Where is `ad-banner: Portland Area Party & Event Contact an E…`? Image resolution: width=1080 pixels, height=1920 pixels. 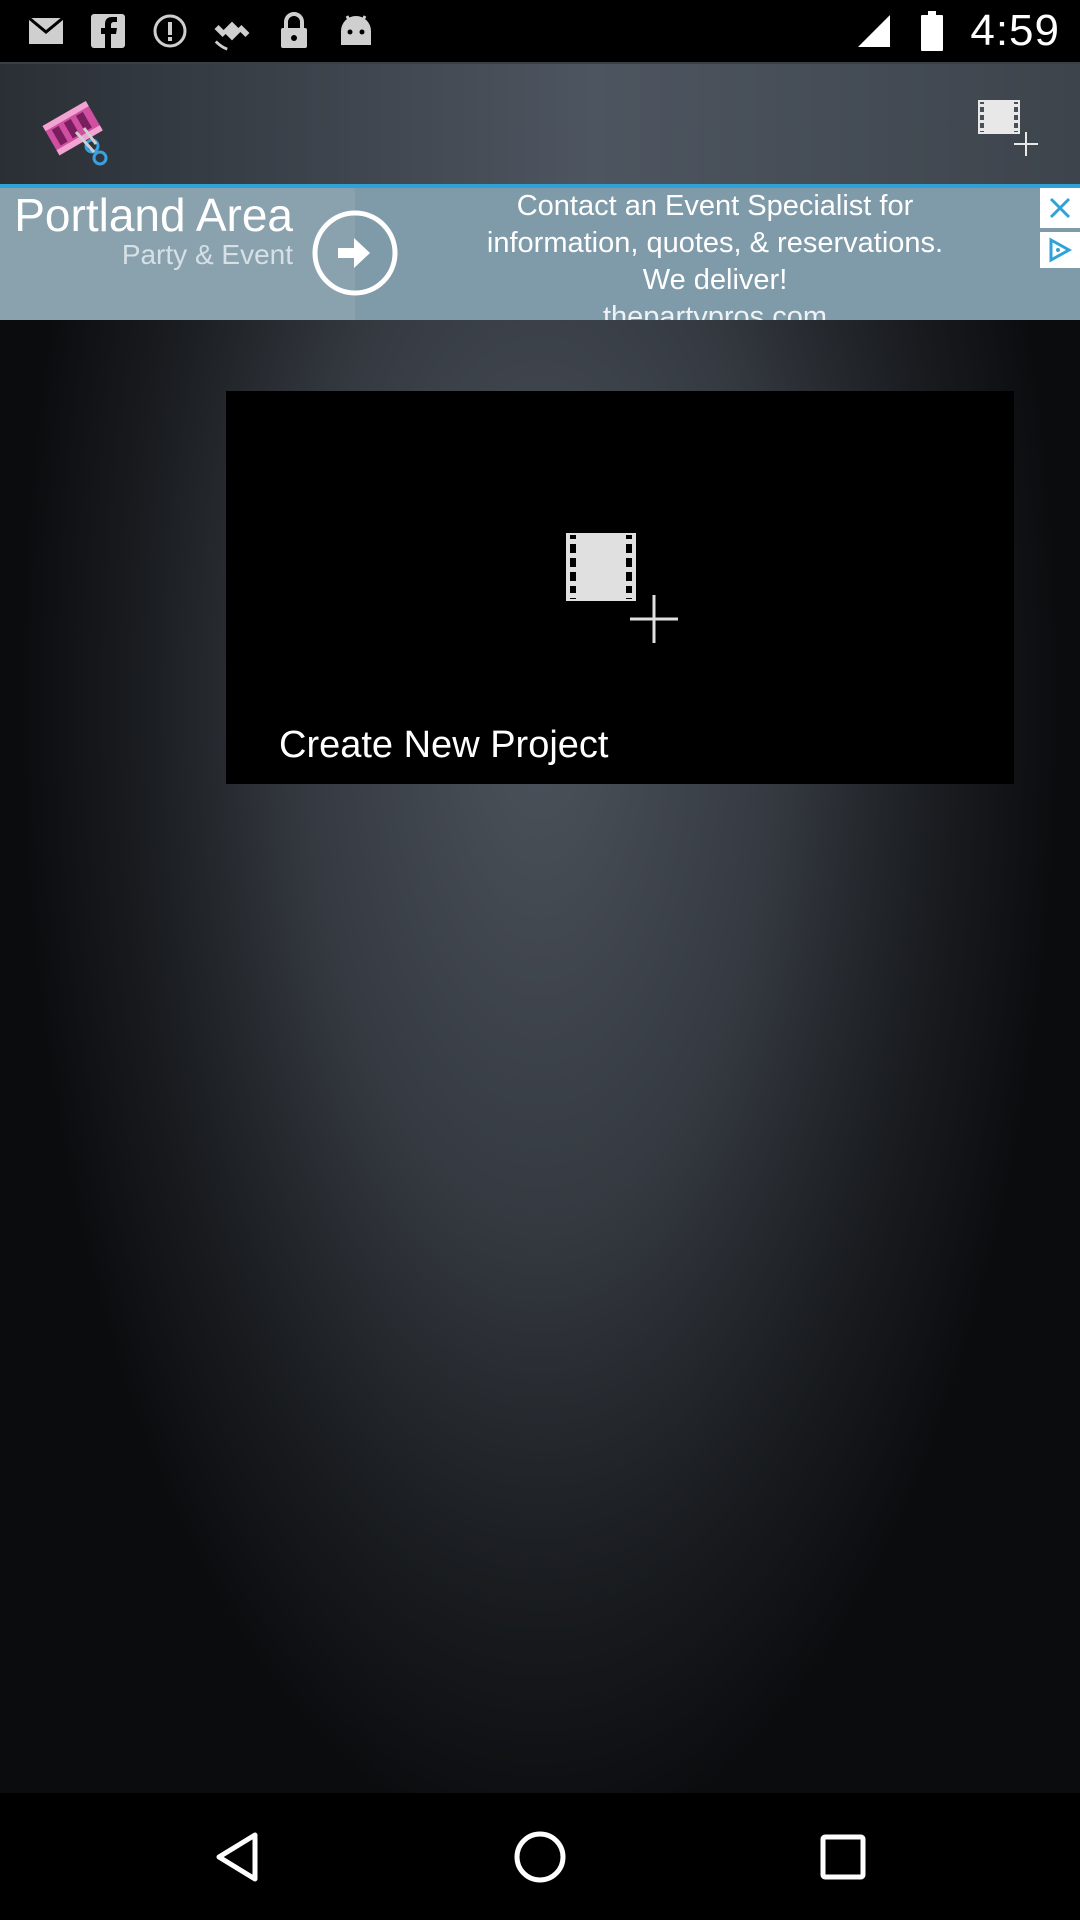 ad-banner: Portland Area Party & Event Contact an E… is located at coordinates (540, 252).